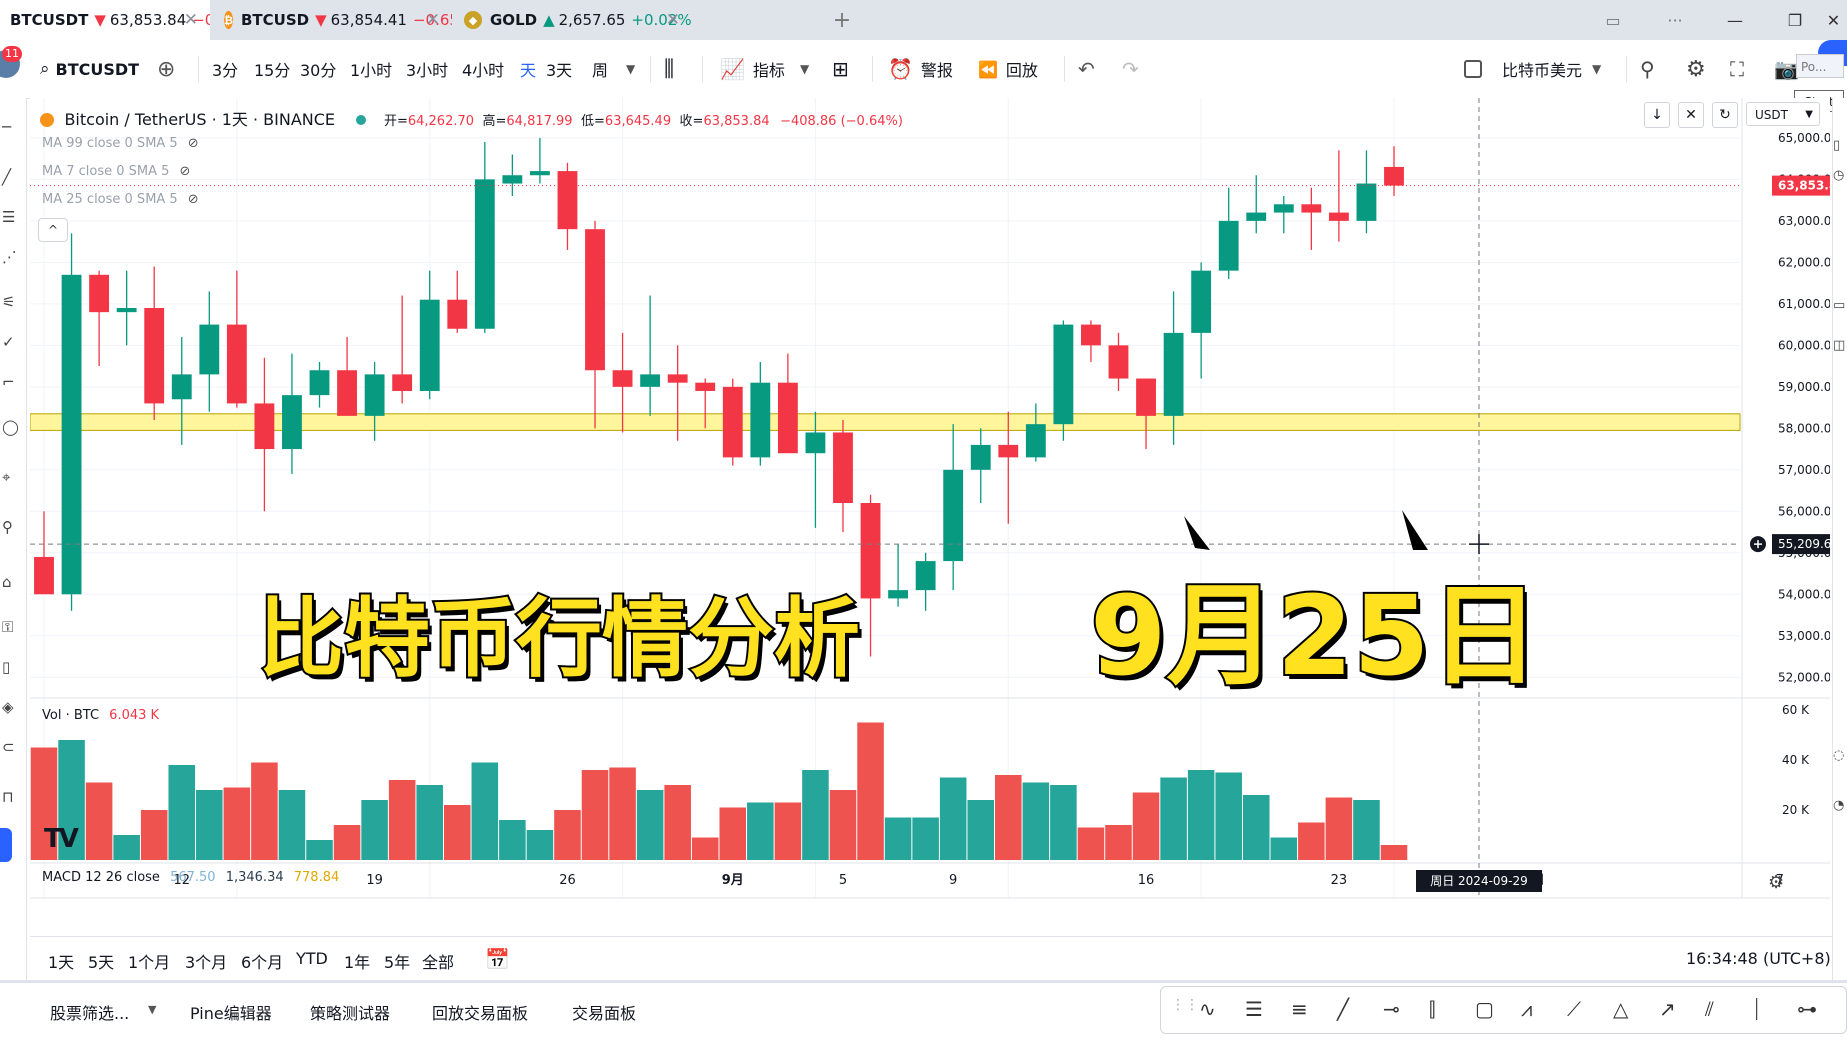 The height and width of the screenshot is (1040, 1847). I want to click on magnet-tool-icon: ⌂, so click(7, 582).